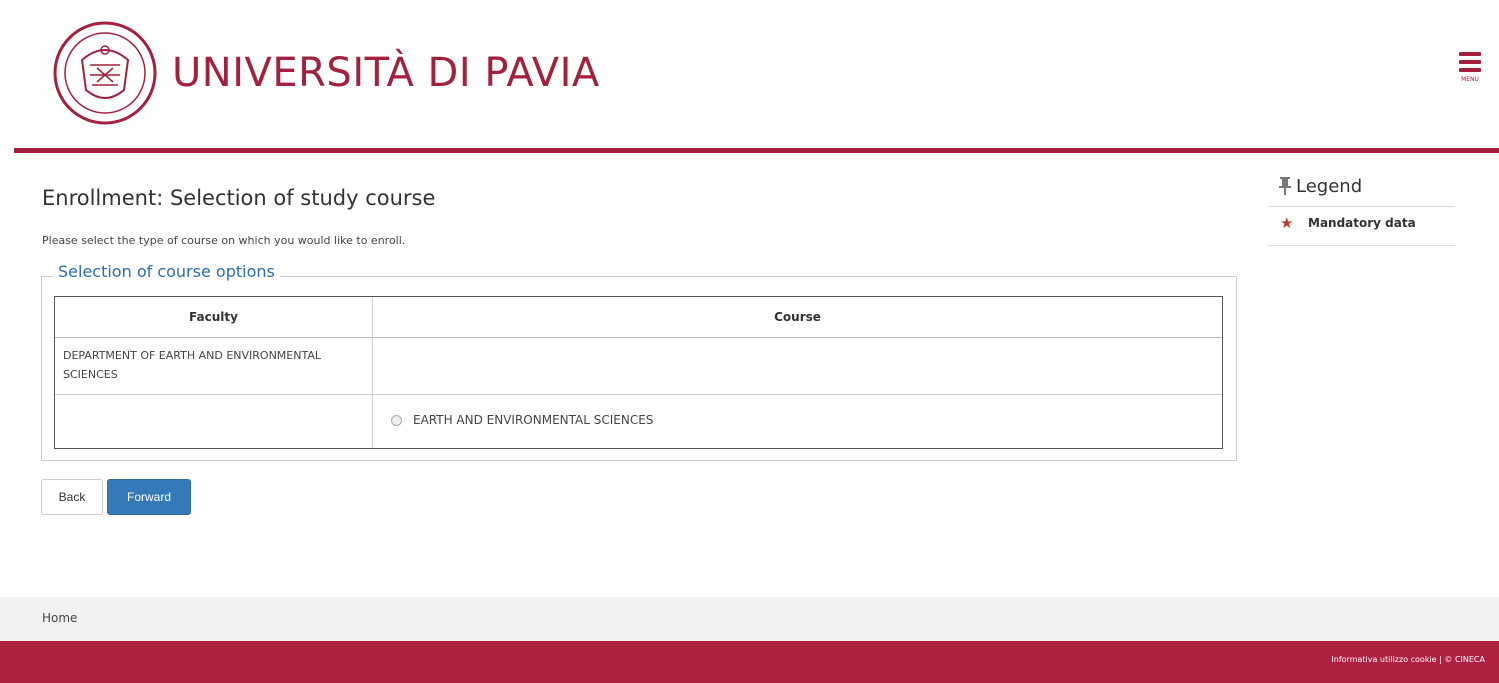 This screenshot has height=683, width=1499. What do you see at coordinates (59, 618) in the screenshot?
I see `home-link: Home` at bounding box center [59, 618].